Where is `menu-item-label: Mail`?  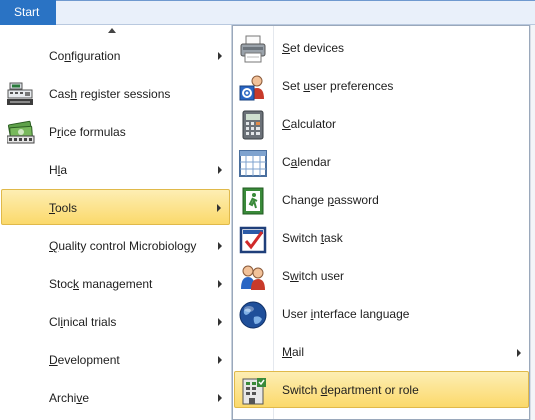 menu-item-label: Mail is located at coordinates (293, 352).